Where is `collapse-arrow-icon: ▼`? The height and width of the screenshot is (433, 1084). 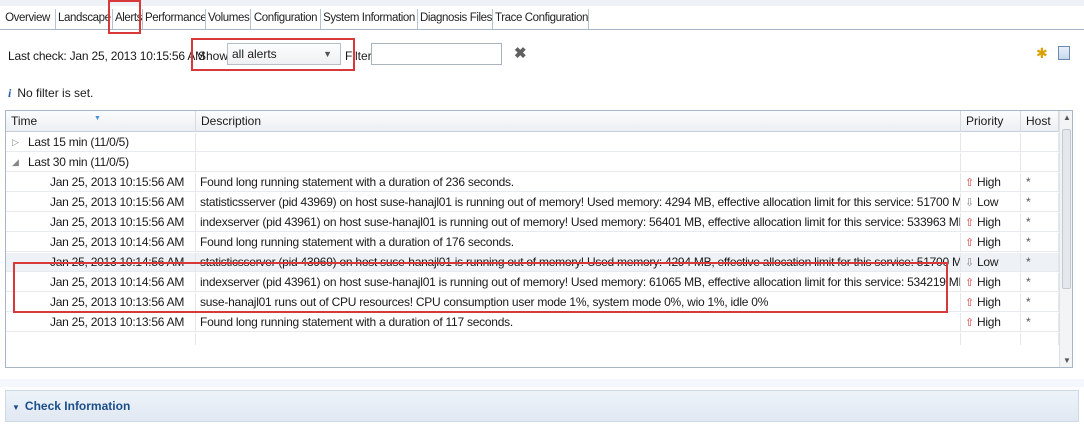 collapse-arrow-icon: ▼ is located at coordinates (16, 407).